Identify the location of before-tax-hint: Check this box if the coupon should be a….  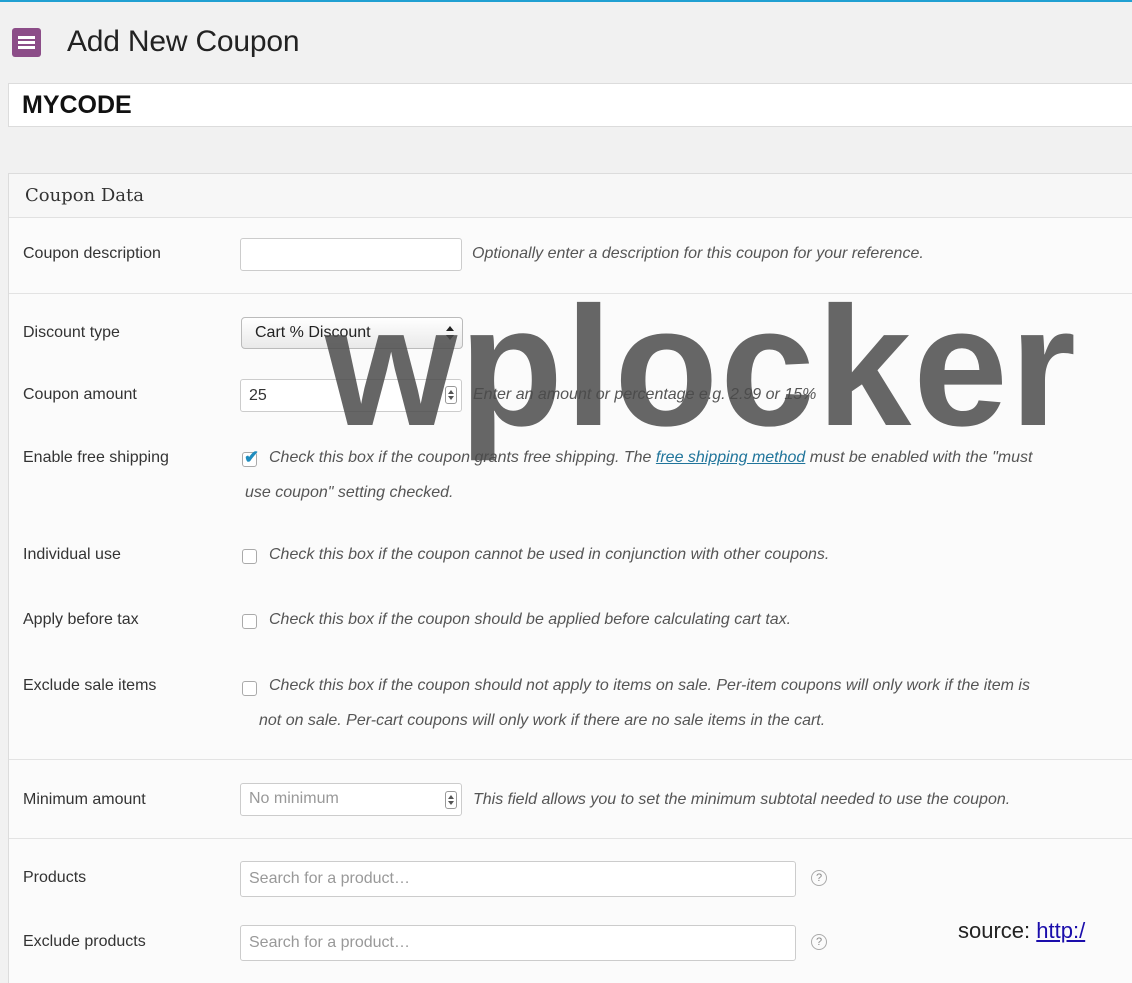
(530, 619).